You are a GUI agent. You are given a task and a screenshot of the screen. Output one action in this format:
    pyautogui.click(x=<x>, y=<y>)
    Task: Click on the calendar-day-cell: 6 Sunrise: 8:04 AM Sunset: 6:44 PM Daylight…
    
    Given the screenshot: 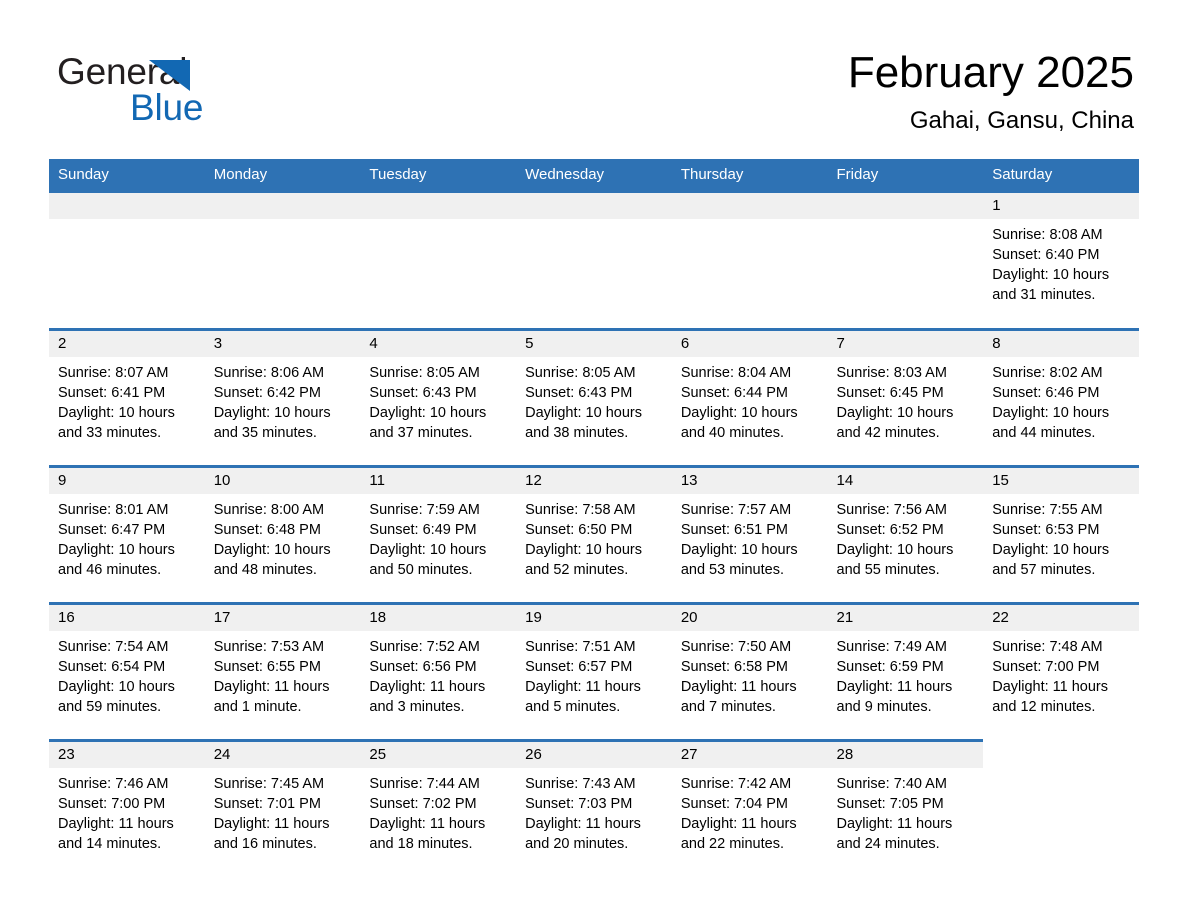 What is the action you would take?
    pyautogui.click(x=749, y=397)
    